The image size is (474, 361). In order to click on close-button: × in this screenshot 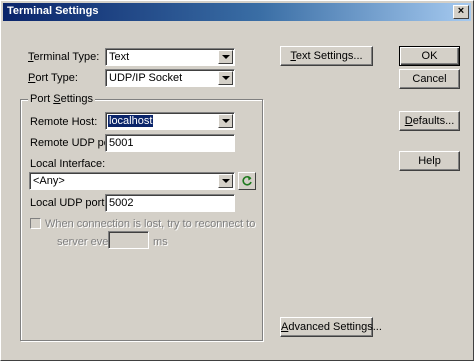, I will do `click(461, 12)`.